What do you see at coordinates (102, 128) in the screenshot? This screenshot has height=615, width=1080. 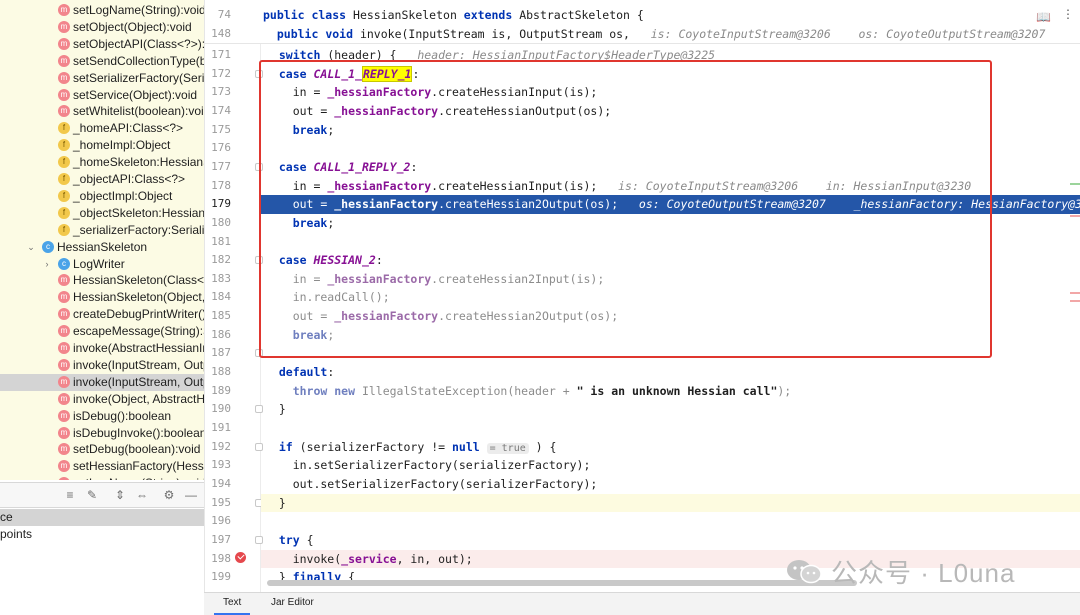 I see `tree-item: f _homeAPI:Class<?>` at bounding box center [102, 128].